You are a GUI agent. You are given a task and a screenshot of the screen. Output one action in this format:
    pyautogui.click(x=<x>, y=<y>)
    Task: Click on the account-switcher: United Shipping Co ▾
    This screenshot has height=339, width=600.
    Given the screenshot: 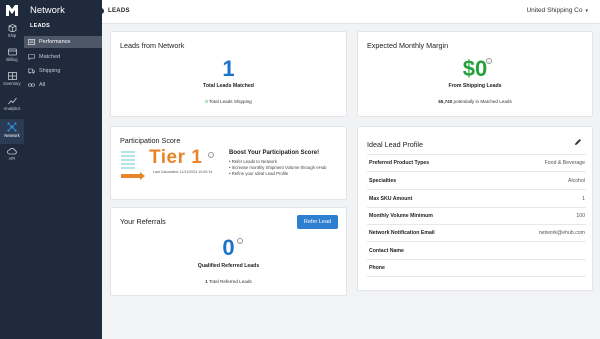 What is the action you would take?
    pyautogui.click(x=557, y=10)
    